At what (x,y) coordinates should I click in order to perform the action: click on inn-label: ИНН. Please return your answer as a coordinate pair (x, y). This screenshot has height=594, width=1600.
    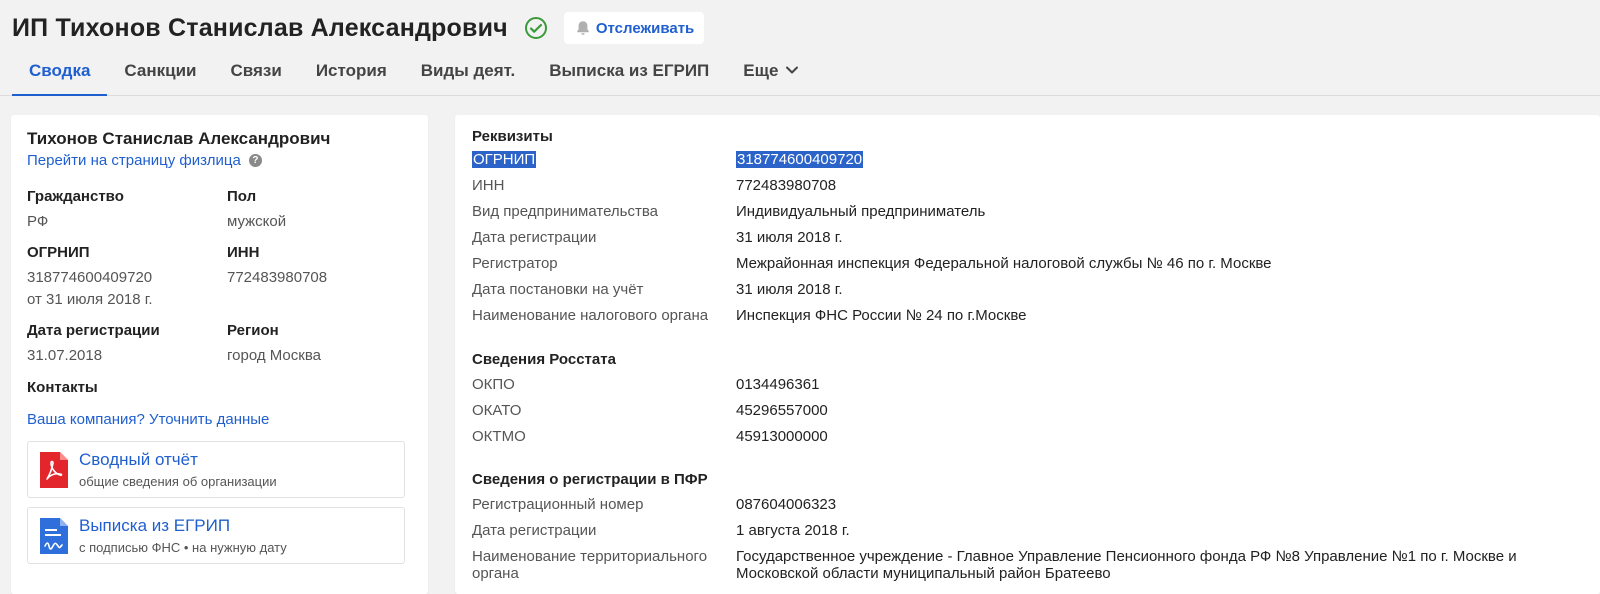
    Looking at the image, I should click on (243, 252).